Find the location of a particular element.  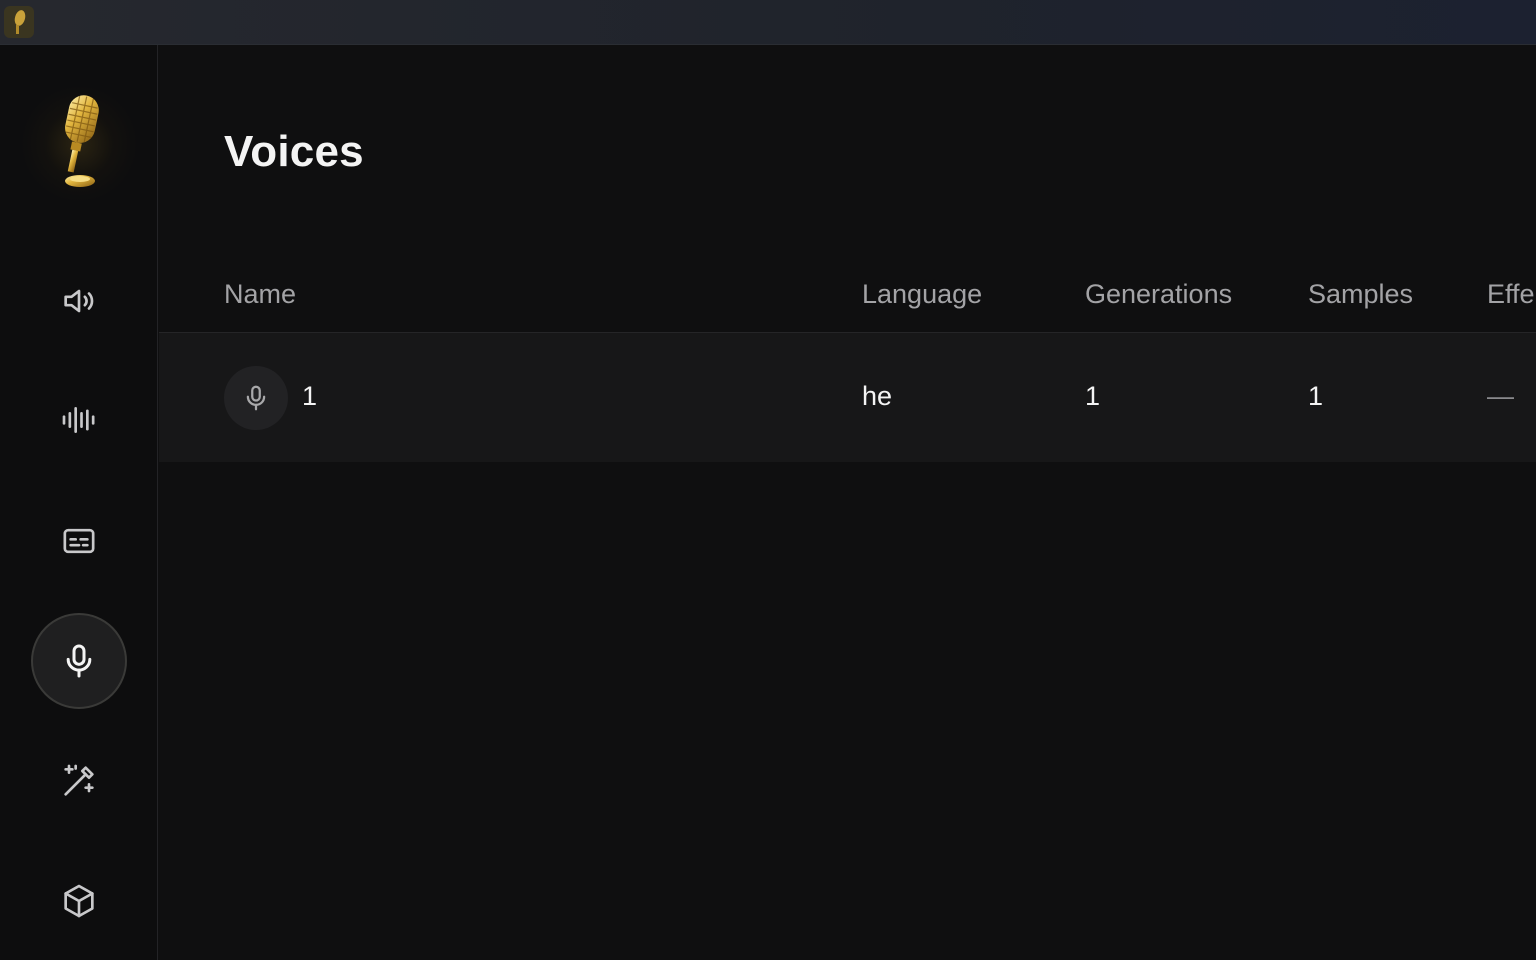

captions-icon is located at coordinates (79, 541).